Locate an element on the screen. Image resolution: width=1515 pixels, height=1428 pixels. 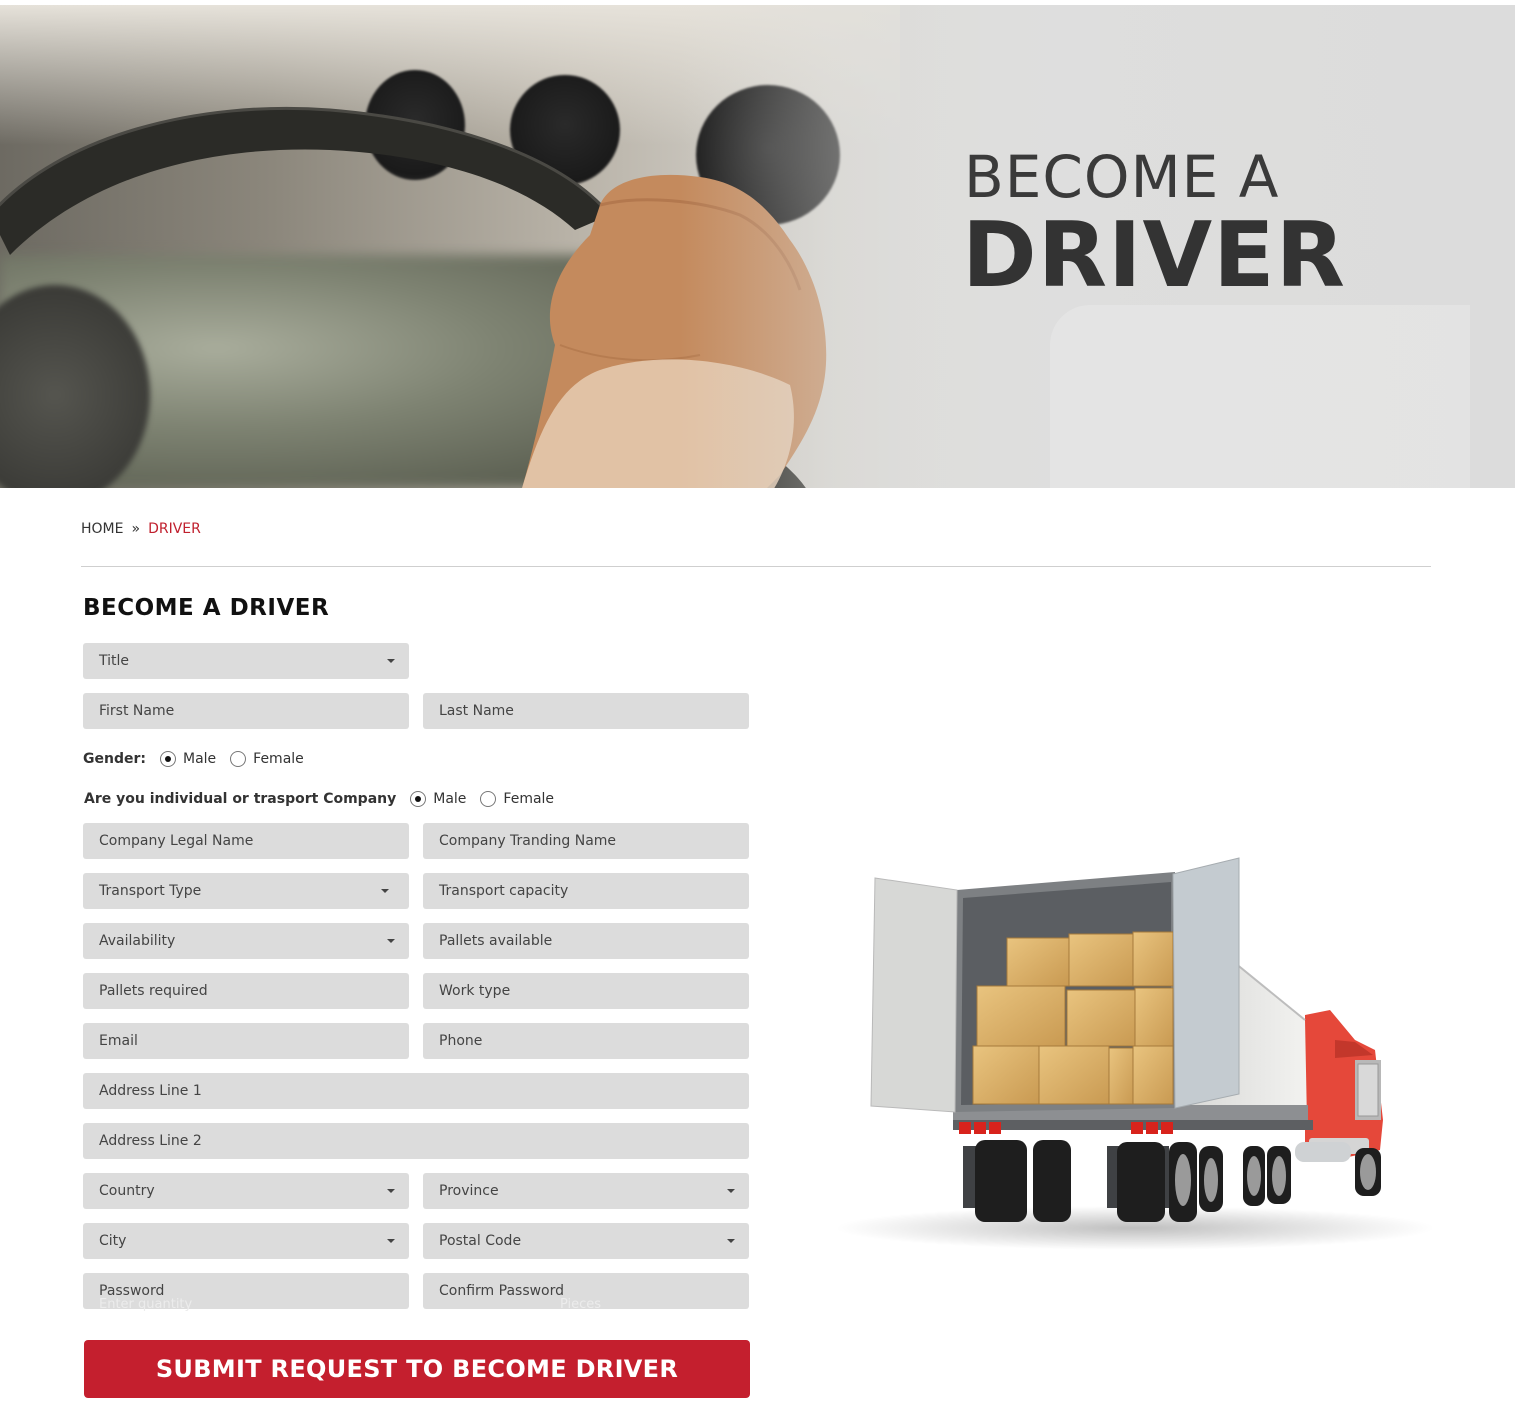
breadcrumb-current: DRIVER is located at coordinates (174, 529).